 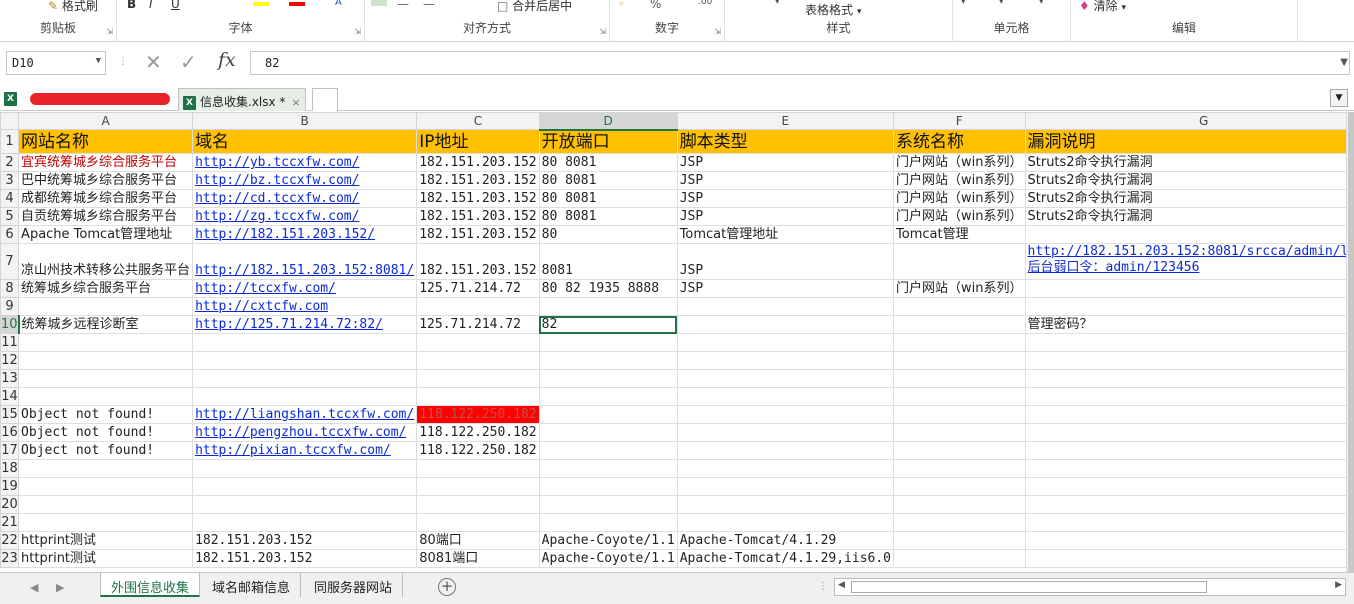 I want to click on cell-e14, so click(x=785, y=396).